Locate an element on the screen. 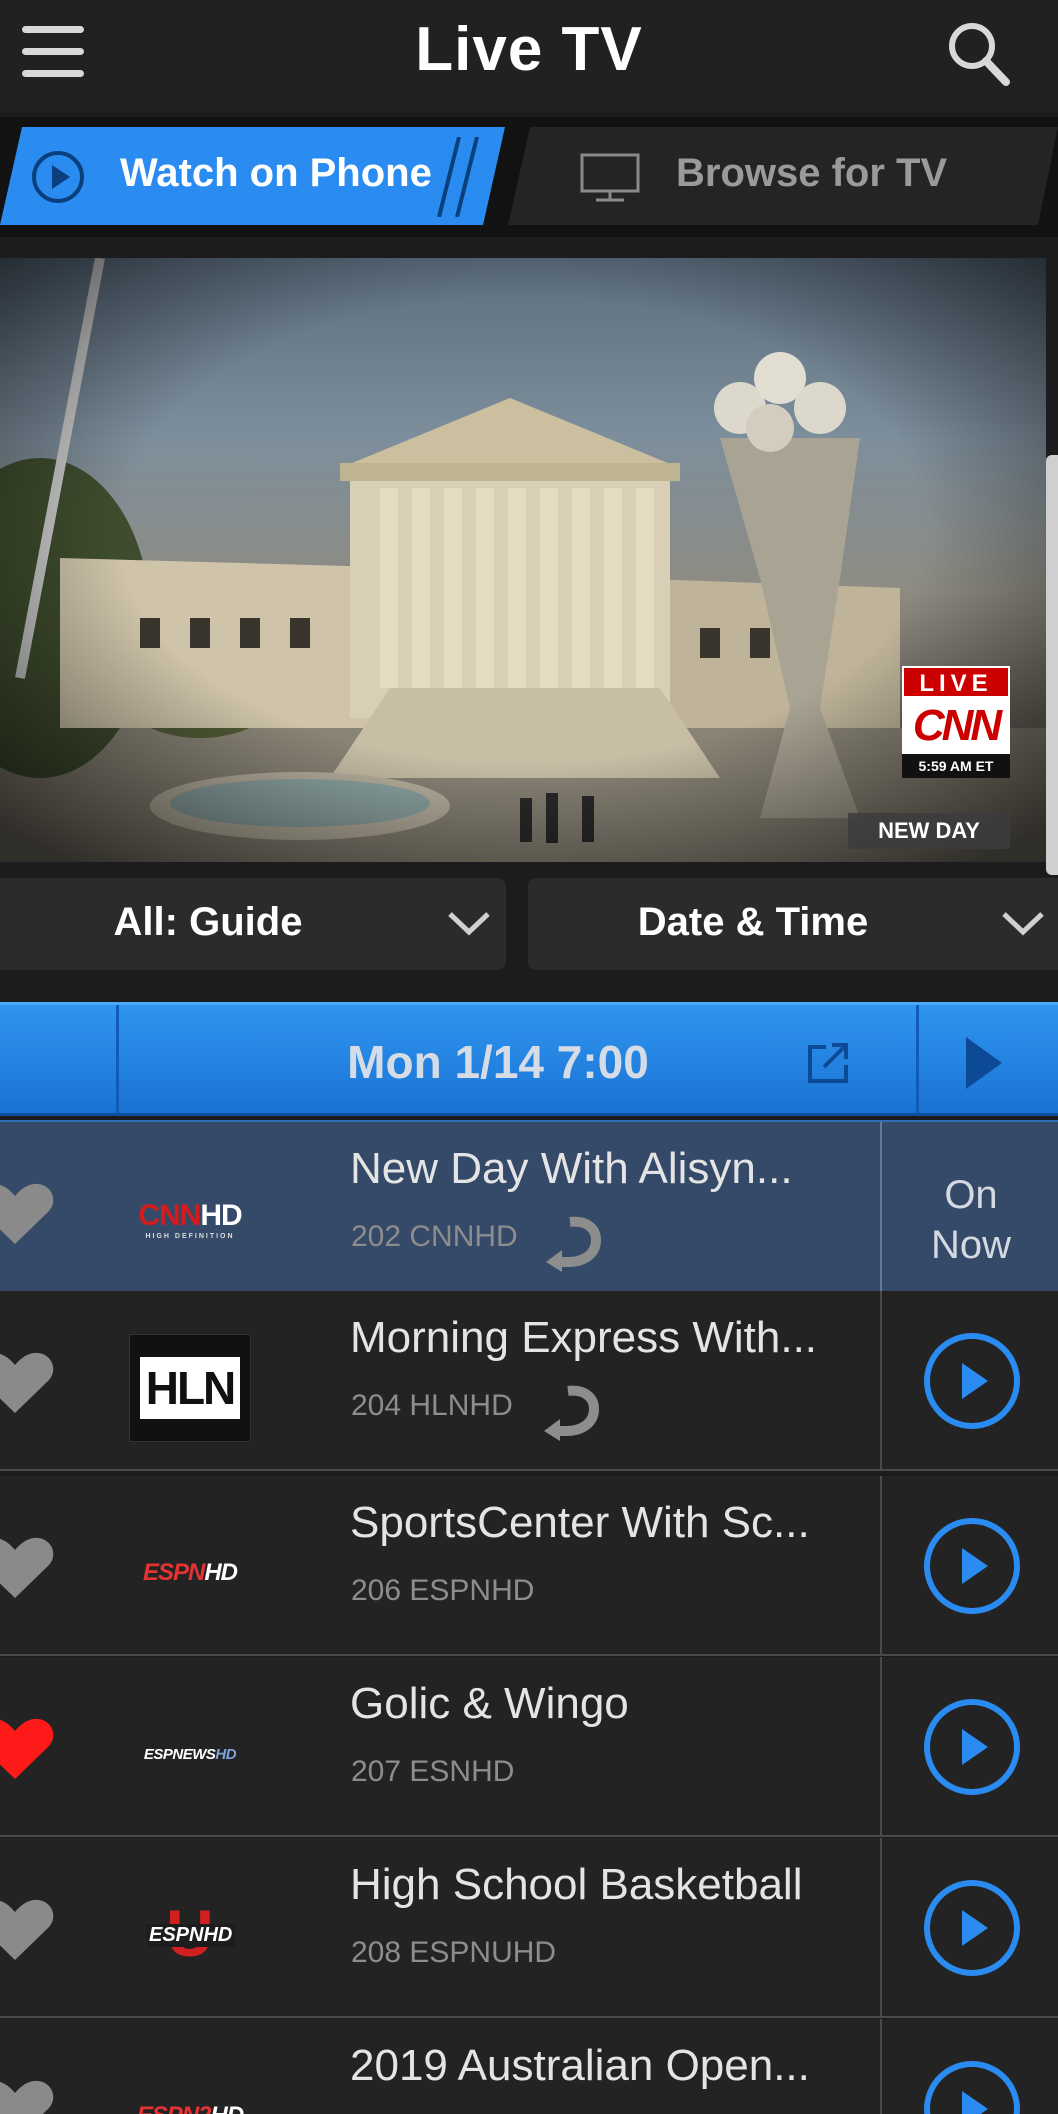 This screenshot has width=1058, height=2114. espn-hd-logo: ESPNHD is located at coordinates (190, 1572).